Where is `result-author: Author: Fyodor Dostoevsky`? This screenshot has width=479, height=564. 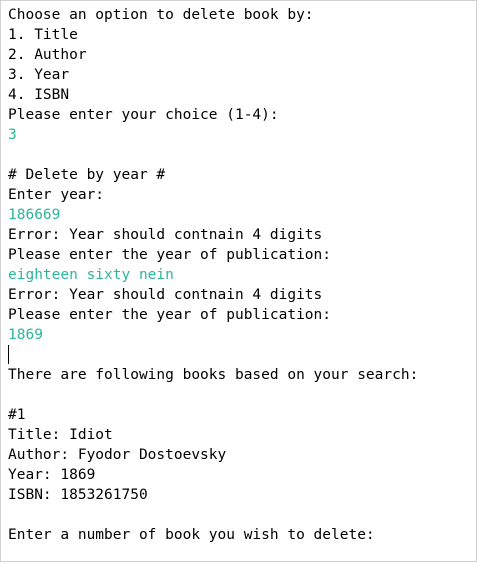
result-author: Author: Fyodor Dostoevsky is located at coordinates (117, 455).